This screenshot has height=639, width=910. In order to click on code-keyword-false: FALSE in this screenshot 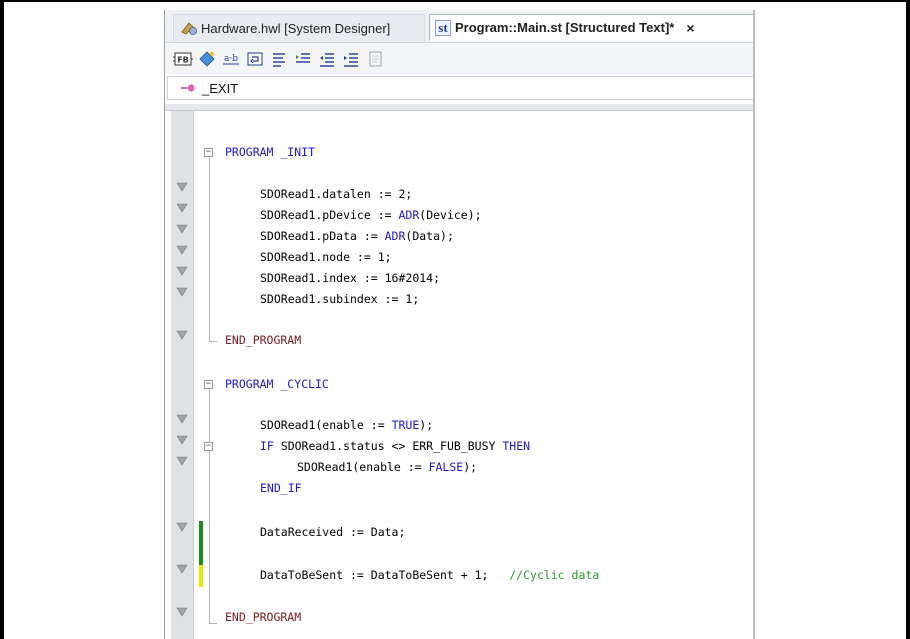, I will do `click(446, 467)`.